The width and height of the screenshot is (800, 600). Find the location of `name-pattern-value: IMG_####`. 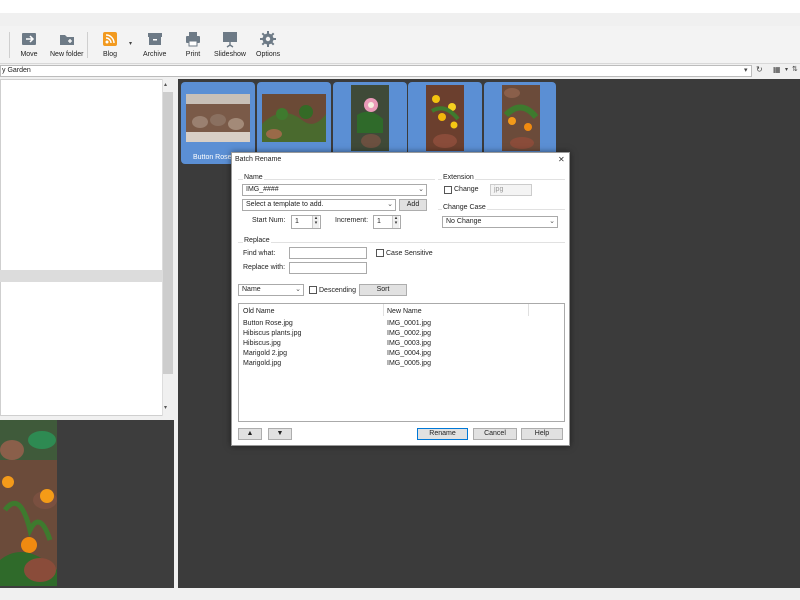

name-pattern-value: IMG_#### is located at coordinates (262, 189).